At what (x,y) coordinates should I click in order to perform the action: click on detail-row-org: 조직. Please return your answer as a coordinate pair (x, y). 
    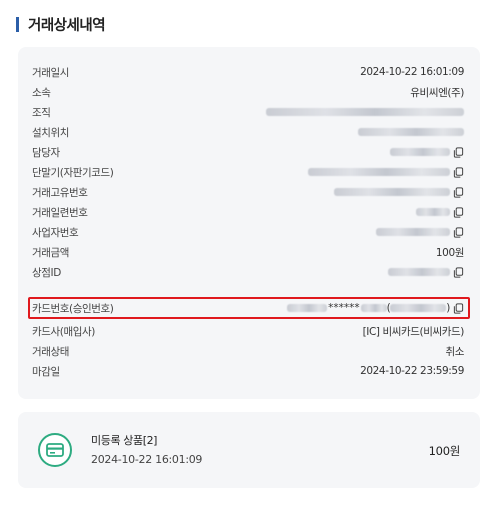
    Looking at the image, I should click on (248, 112).